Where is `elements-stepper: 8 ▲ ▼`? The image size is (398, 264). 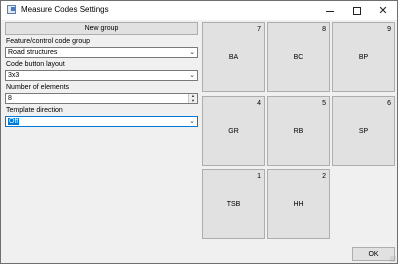
elements-stepper: 8 ▲ ▼ is located at coordinates (101, 98).